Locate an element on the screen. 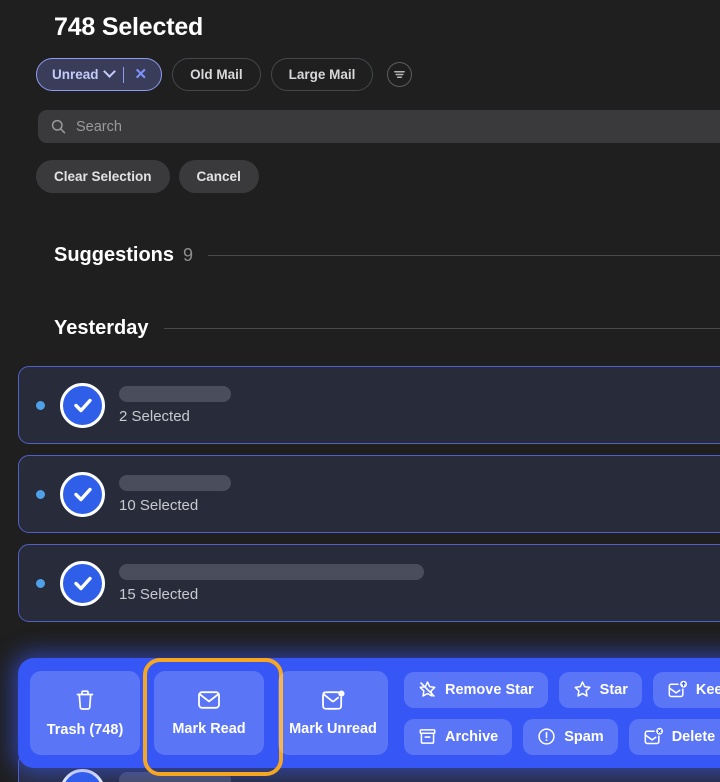 Image resolution: width=720 pixels, height=782 pixels. table-row: 2 Selected is located at coordinates (369, 405).